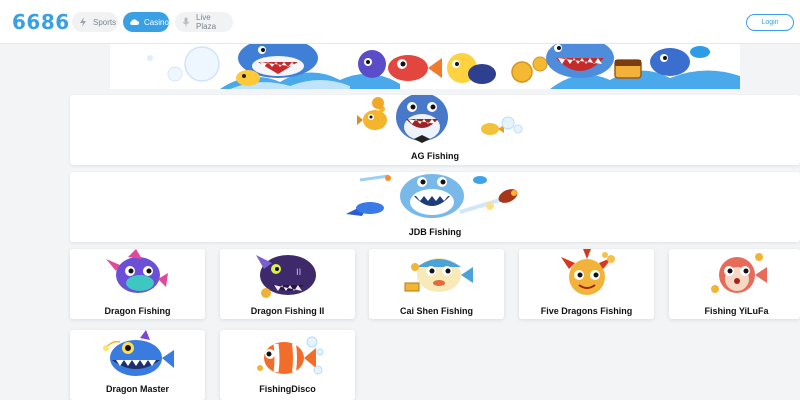  I want to click on bolt-icon, so click(83, 22).